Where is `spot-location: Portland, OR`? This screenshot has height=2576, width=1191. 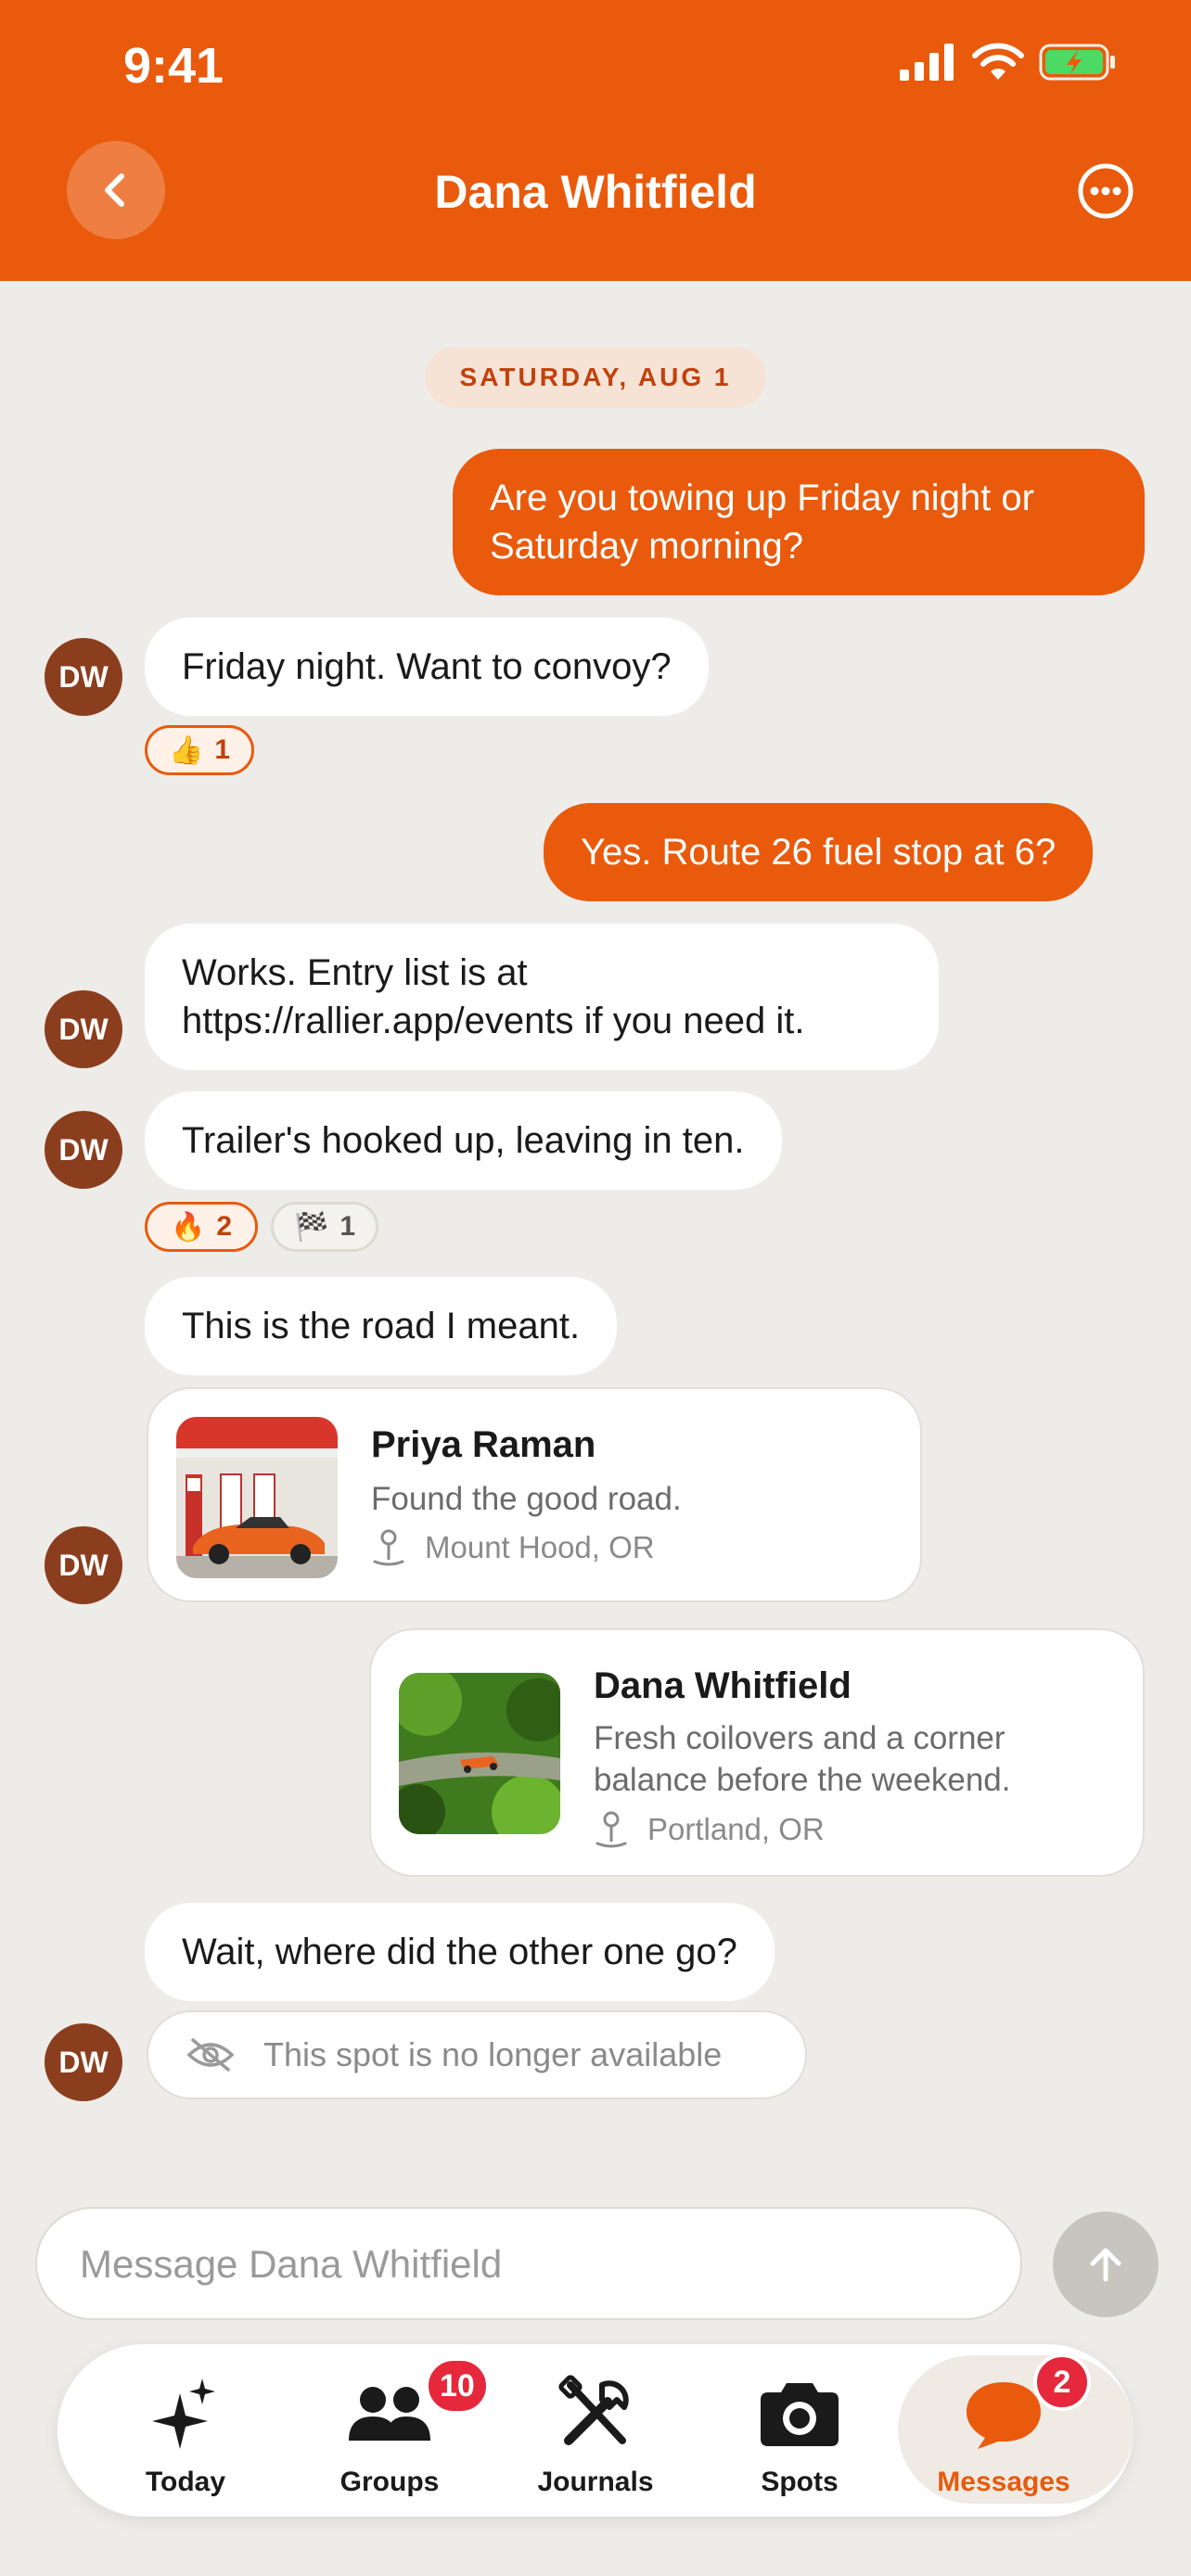 spot-location: Portland, OR is located at coordinates (709, 1829).